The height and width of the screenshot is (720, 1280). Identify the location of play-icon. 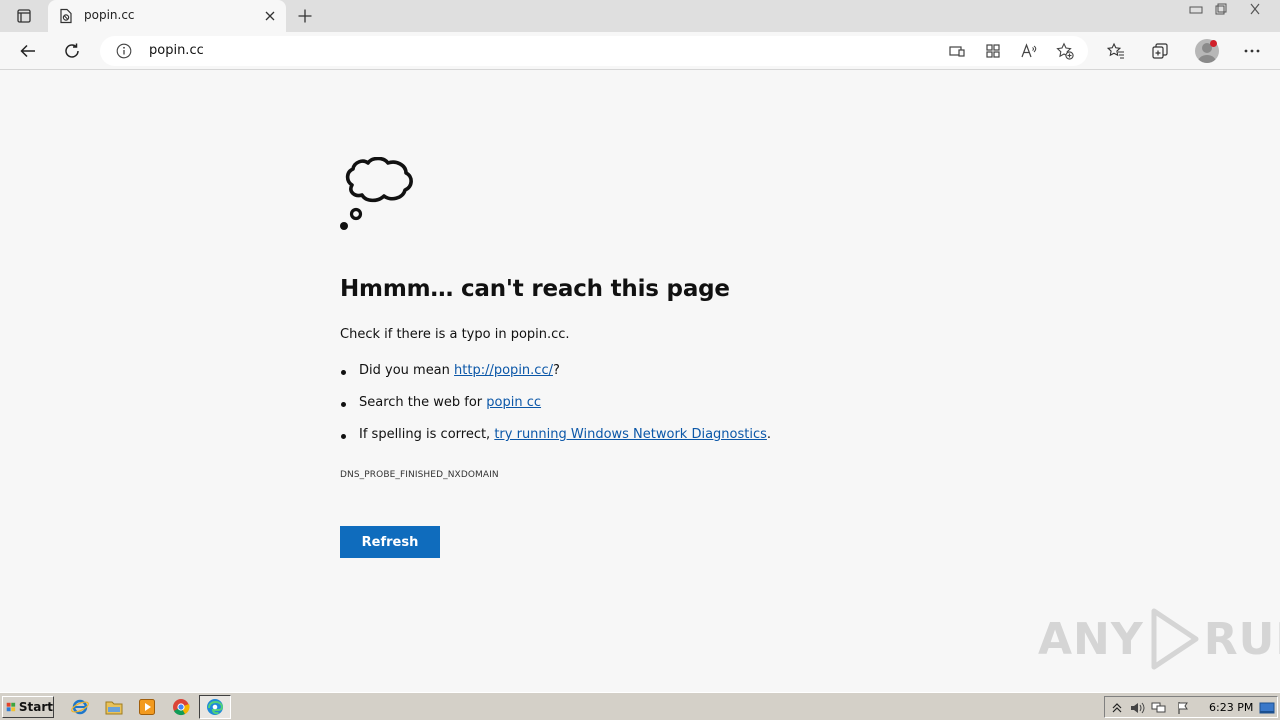
(1175, 639).